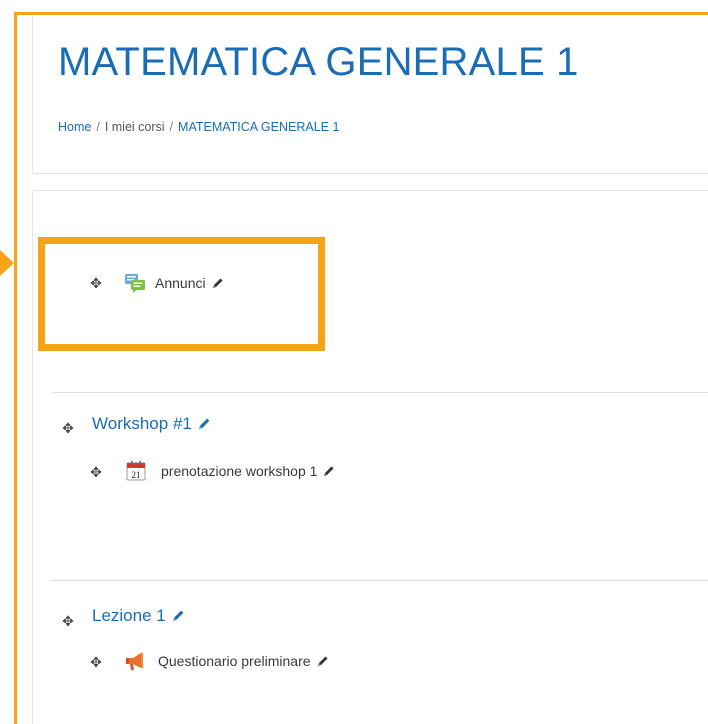 This screenshot has height=724, width=708. Describe the element at coordinates (361, 13) in the screenshot. I see `highlight-frame-top` at that location.